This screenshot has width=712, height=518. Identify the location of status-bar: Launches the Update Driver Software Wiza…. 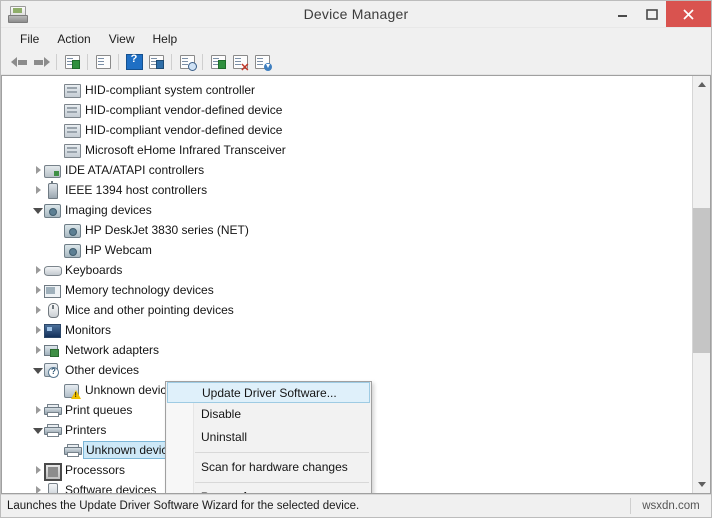
(356, 505).